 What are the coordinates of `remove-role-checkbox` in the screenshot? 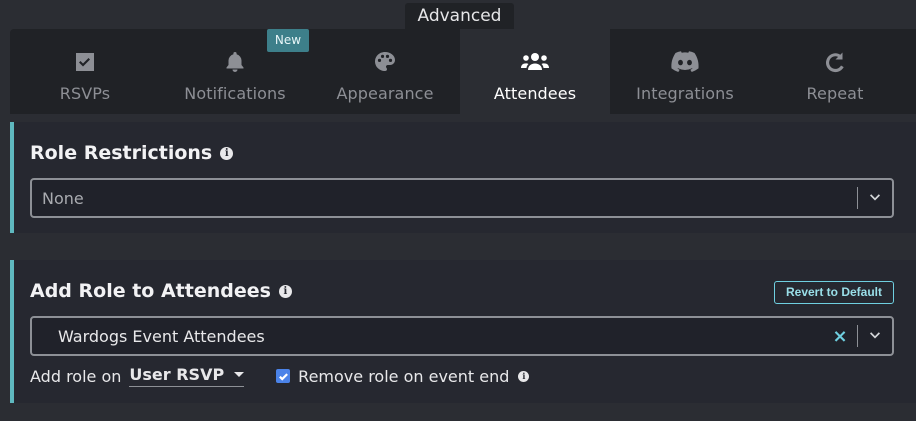 It's located at (283, 376).